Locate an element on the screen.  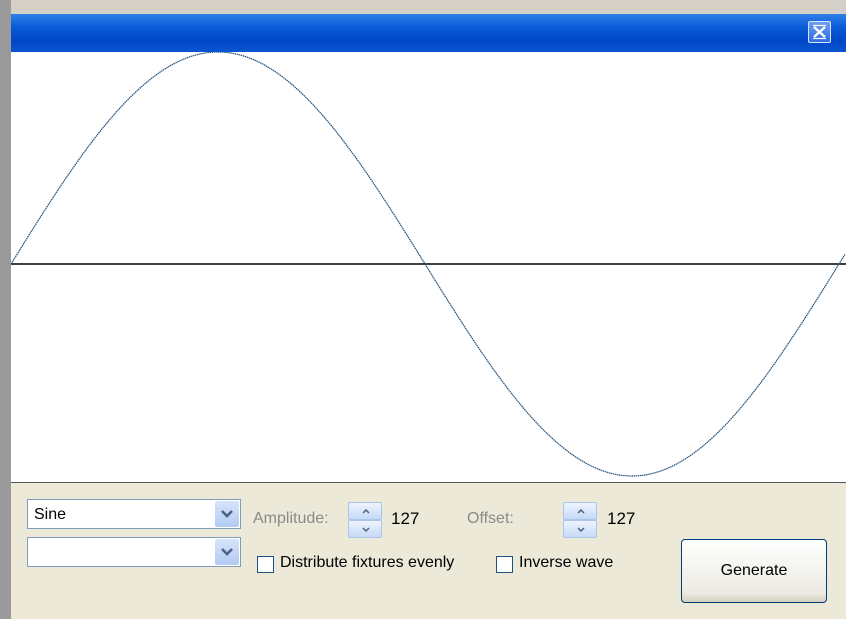
offset-spinner is located at coordinates (580, 520).